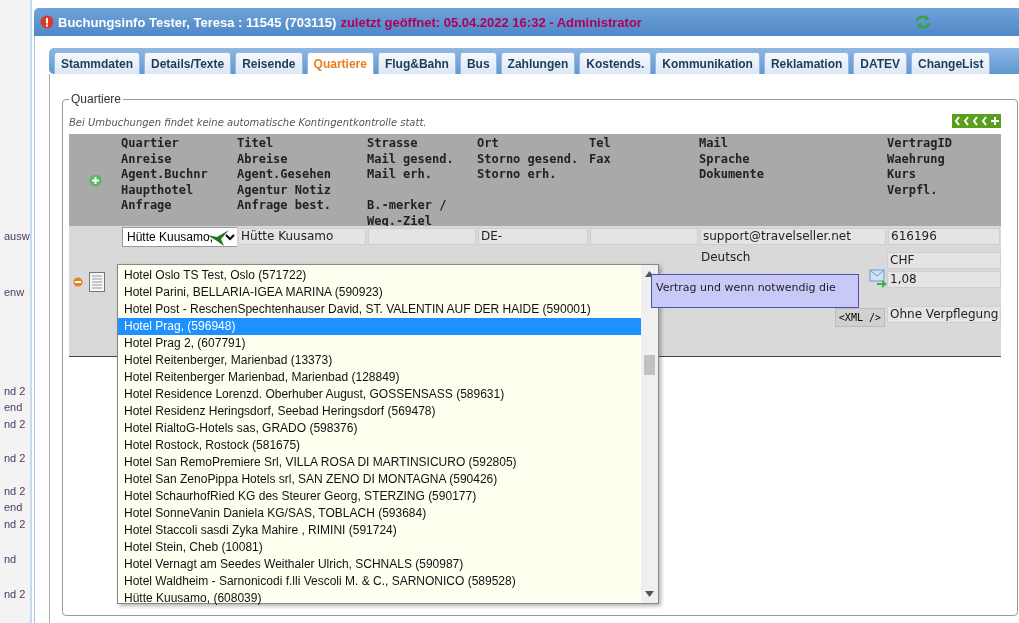 The width and height of the screenshot is (1019, 623). What do you see at coordinates (230, 237) in the screenshot?
I see `chevron-down-icon` at bounding box center [230, 237].